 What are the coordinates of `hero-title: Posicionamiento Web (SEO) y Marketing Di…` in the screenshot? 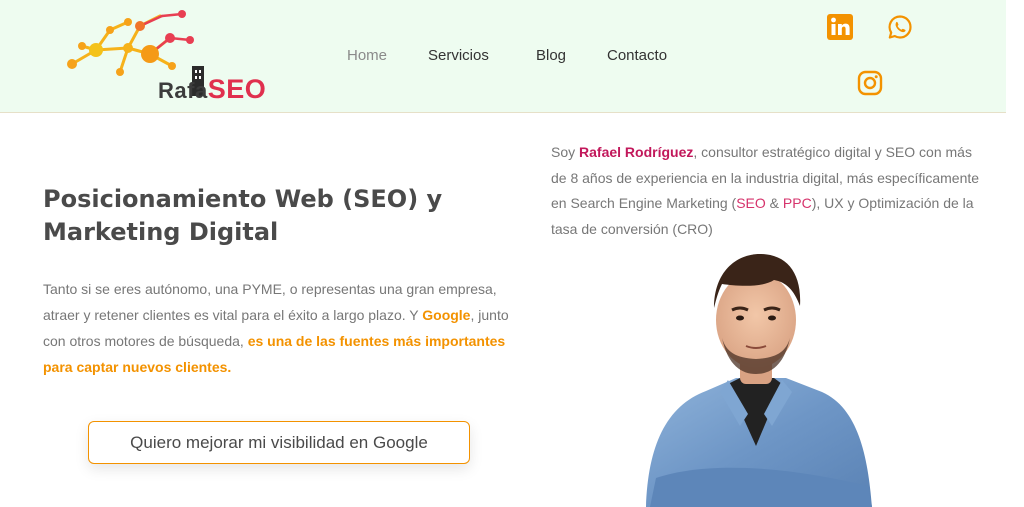 It's located at (243, 215).